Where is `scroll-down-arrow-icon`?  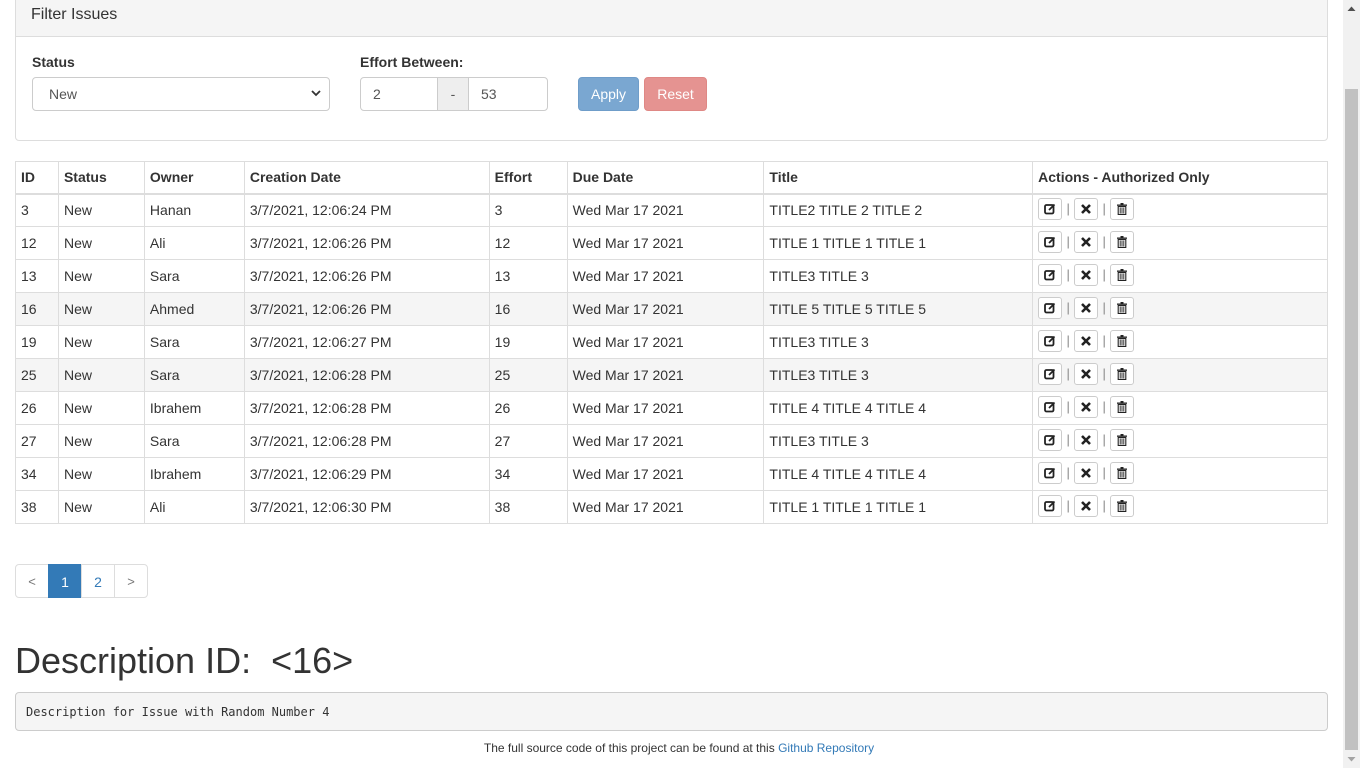
scroll-down-arrow-icon is located at coordinates (1351, 759).